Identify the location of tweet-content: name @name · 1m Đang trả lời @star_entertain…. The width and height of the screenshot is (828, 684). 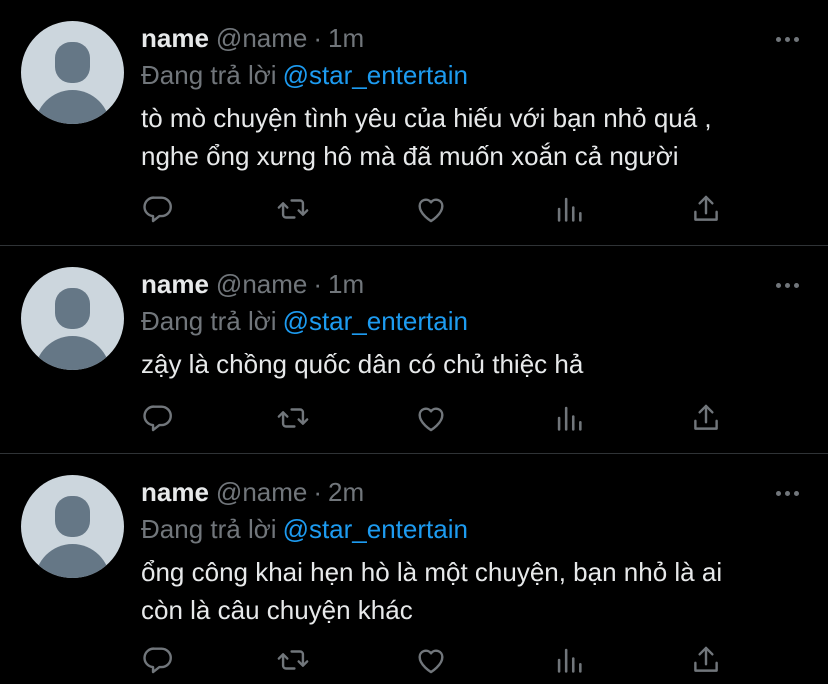
(474, 324).